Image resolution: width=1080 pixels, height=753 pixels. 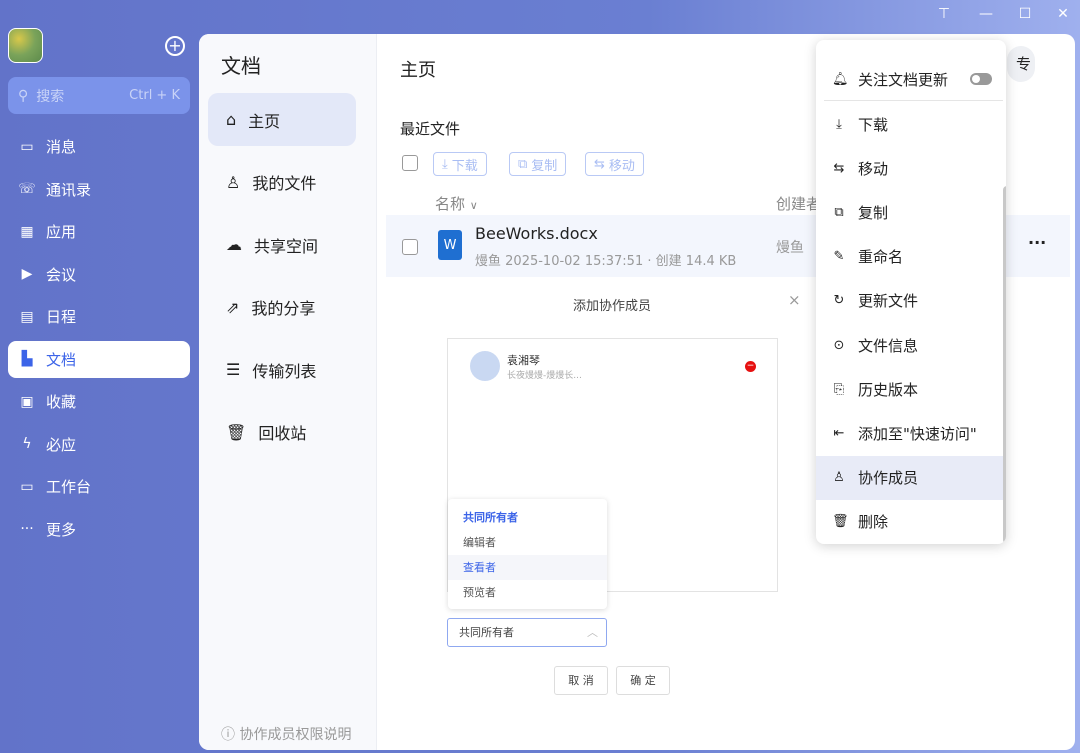 I want to click on bell-icon: 🔔︎, so click(x=840, y=79).